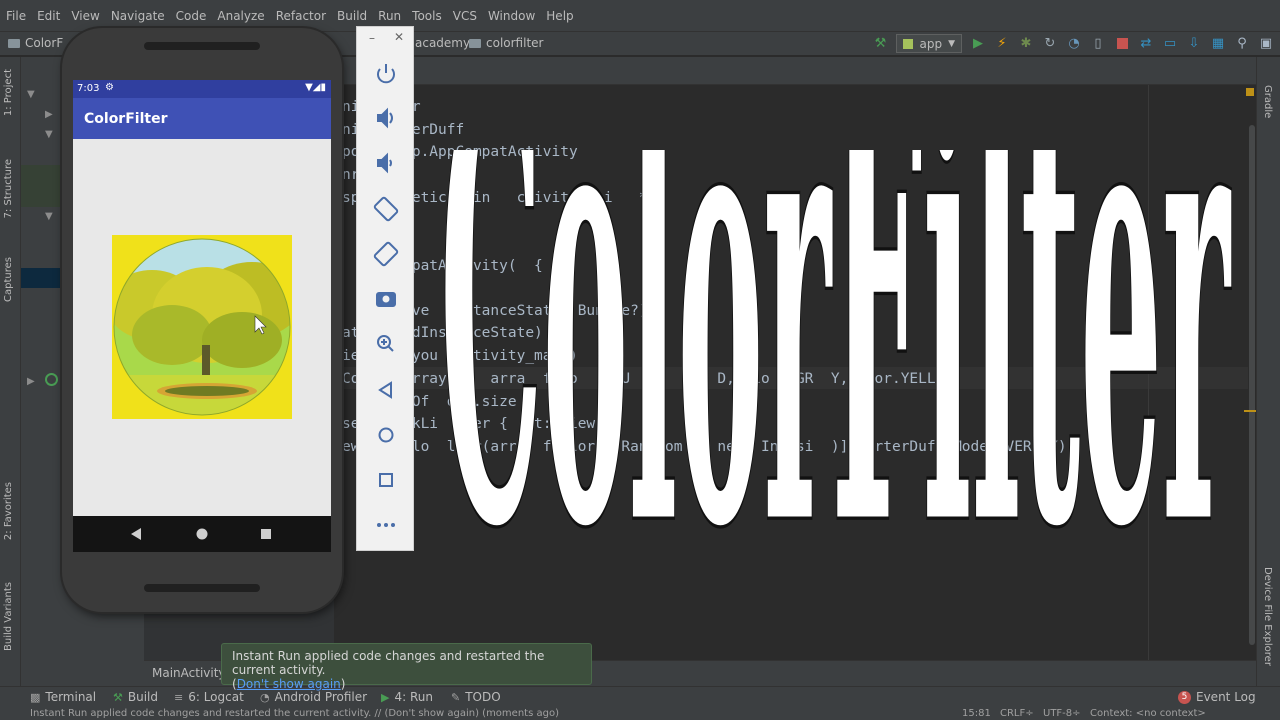 Image resolution: width=1280 pixels, height=720 pixels. What do you see at coordinates (929, 43) in the screenshot?
I see `run-config-select: app ▼` at bounding box center [929, 43].